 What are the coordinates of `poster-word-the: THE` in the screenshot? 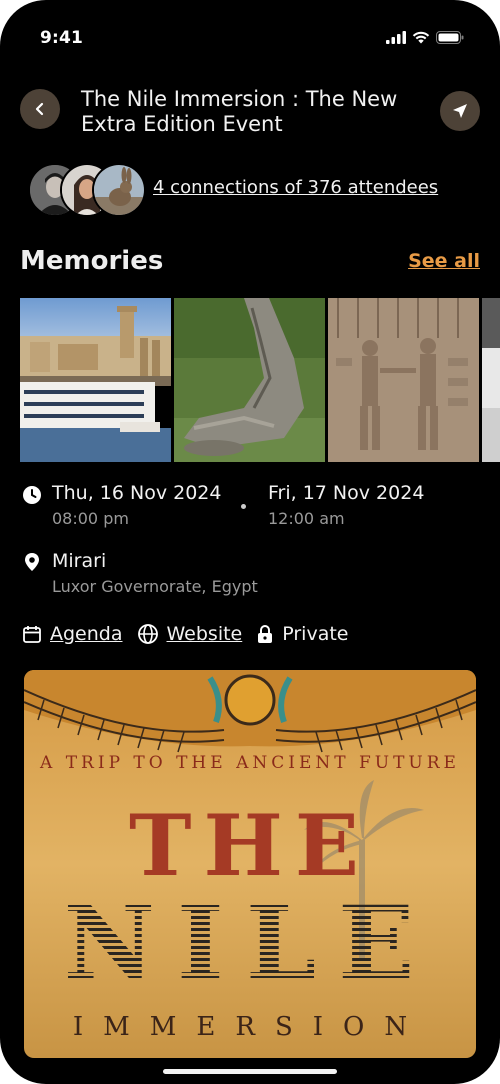 It's located at (250, 845).